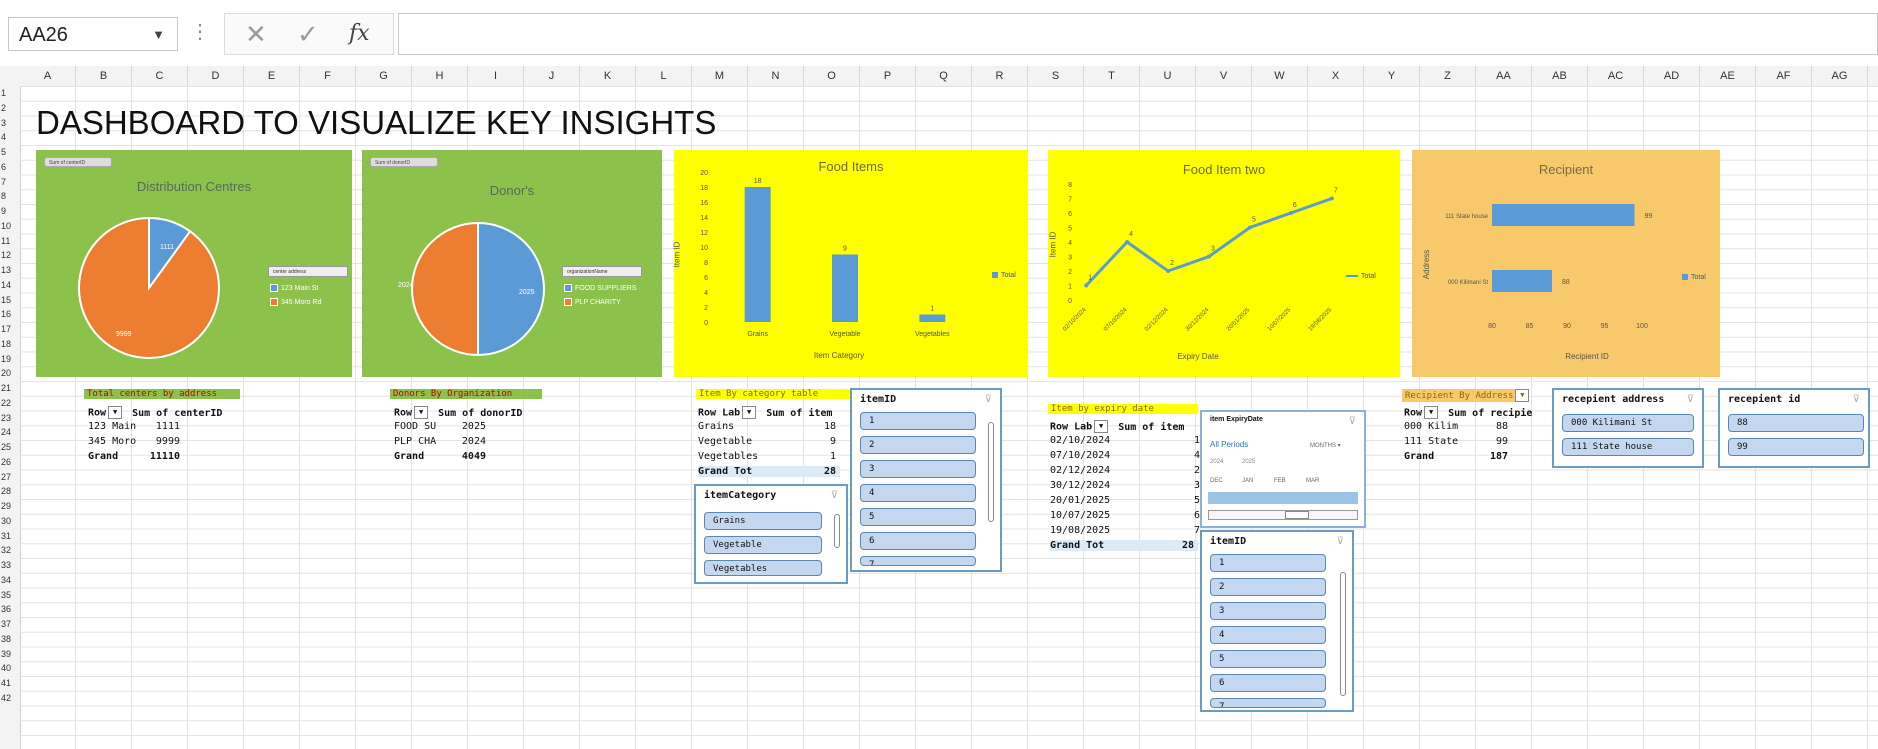  Describe the element at coordinates (10, 314) in the screenshot. I see `row-header-cell: 16` at that location.